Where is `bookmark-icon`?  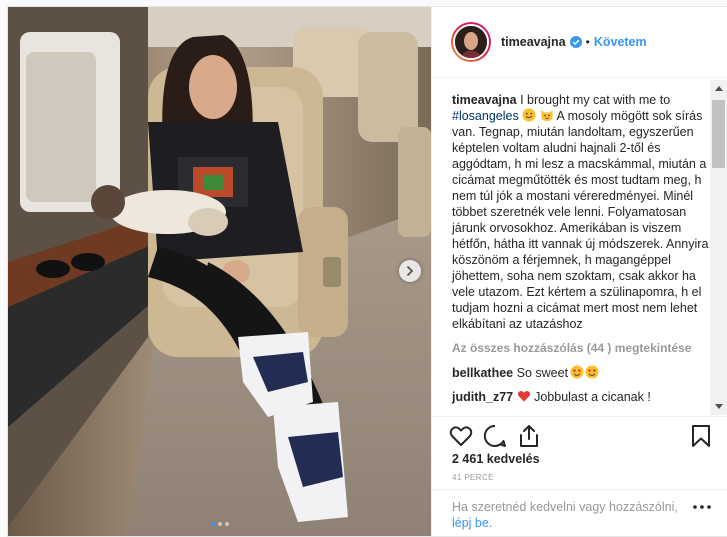 bookmark-icon is located at coordinates (701, 436).